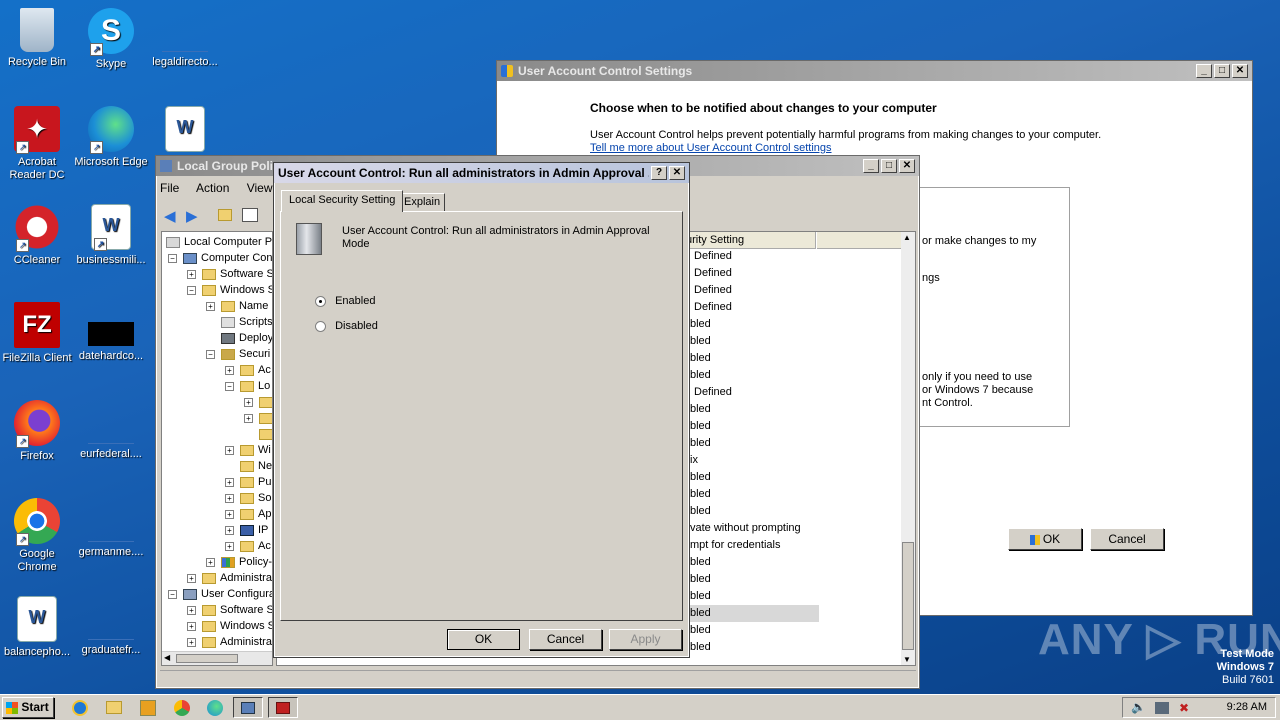  What do you see at coordinates (859, 240) in the screenshot?
I see `list-column-header-empty` at bounding box center [859, 240].